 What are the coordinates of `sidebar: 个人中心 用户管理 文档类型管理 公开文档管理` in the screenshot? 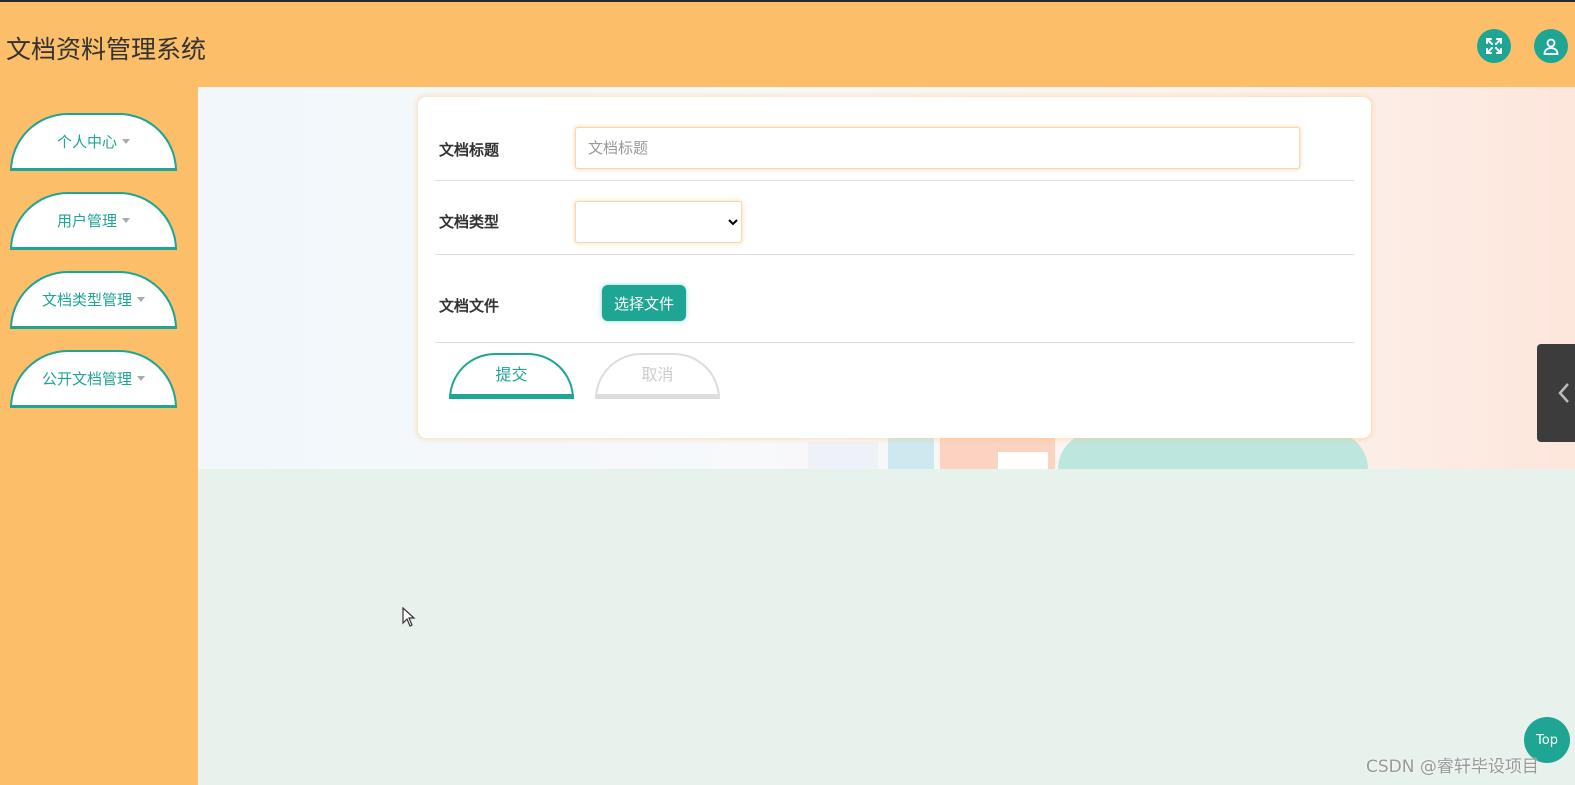 It's located at (99, 436).